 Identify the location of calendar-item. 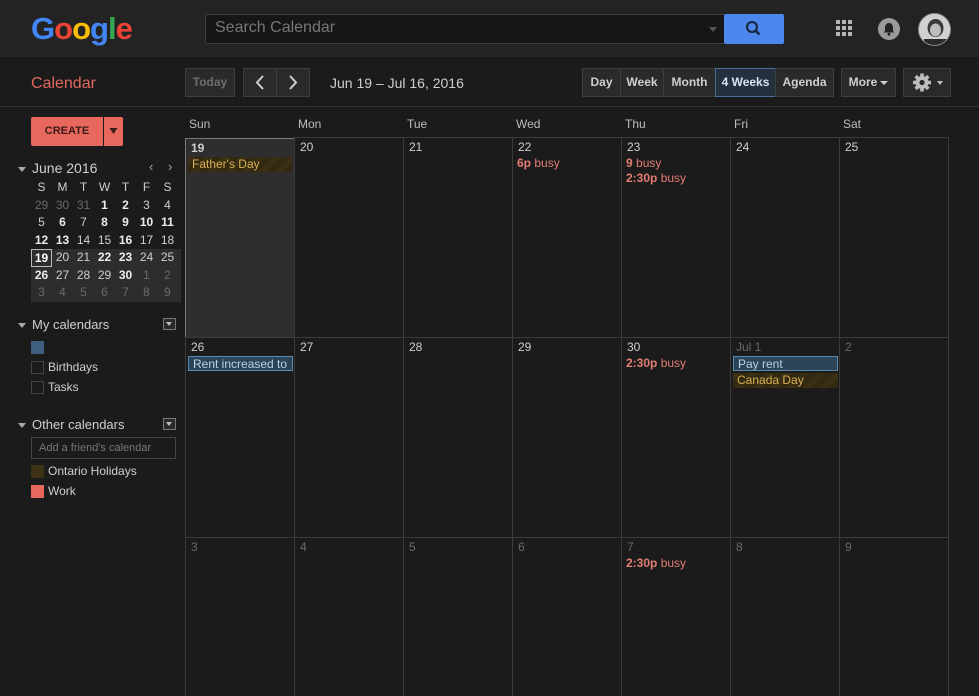
(39, 347).